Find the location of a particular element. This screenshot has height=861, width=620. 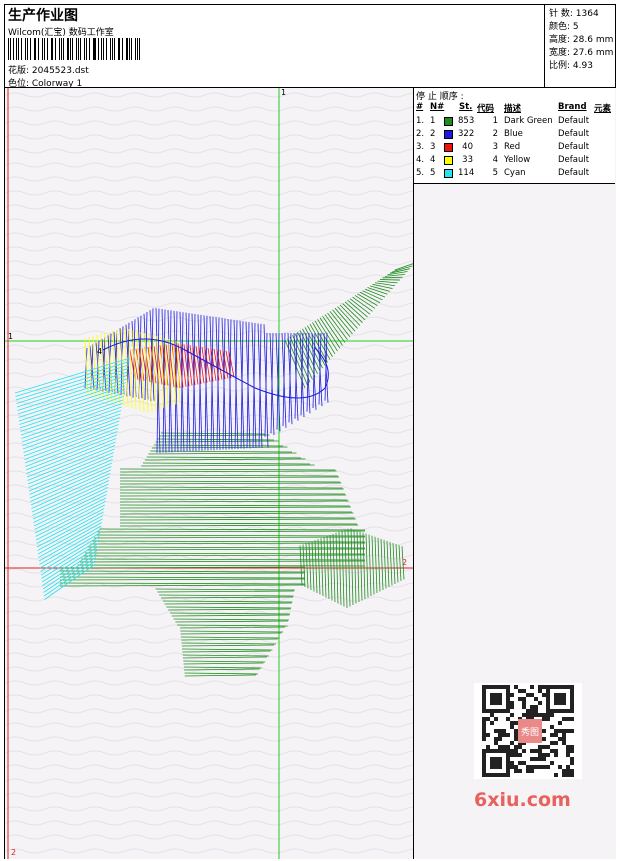

watermark-site: 6xiu.com is located at coordinates (522, 800).